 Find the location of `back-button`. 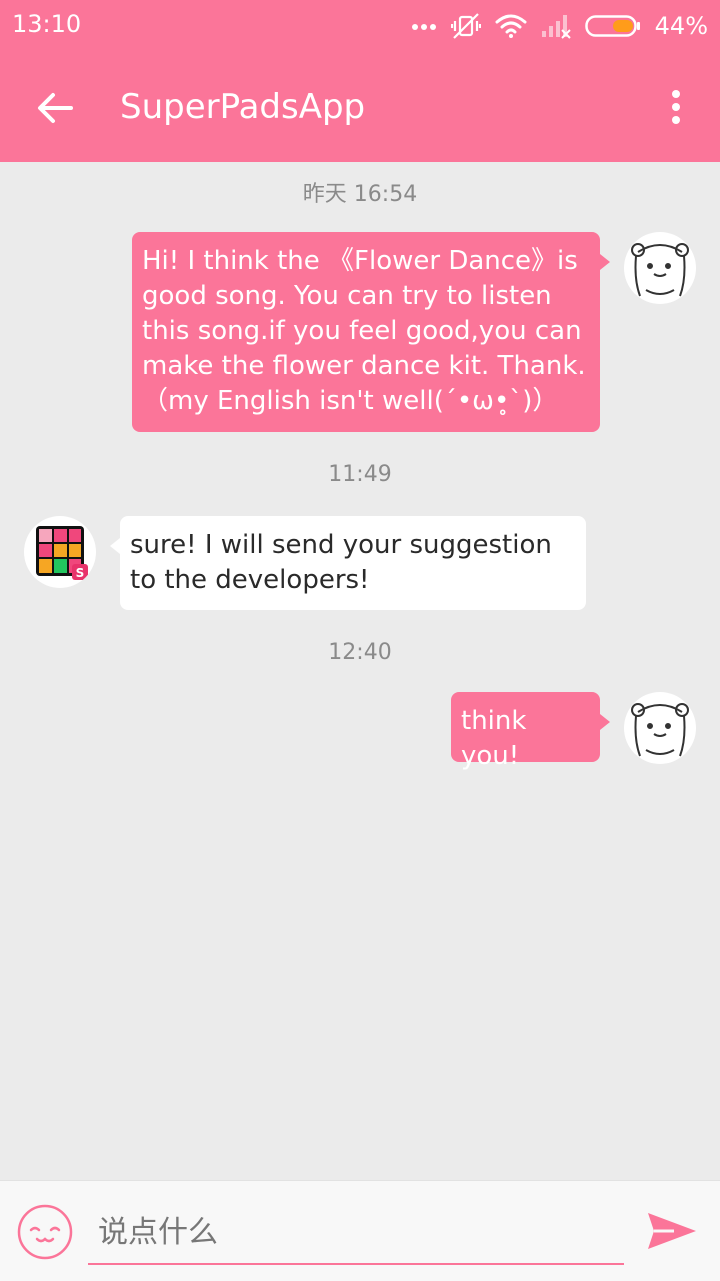

back-button is located at coordinates (55, 108).